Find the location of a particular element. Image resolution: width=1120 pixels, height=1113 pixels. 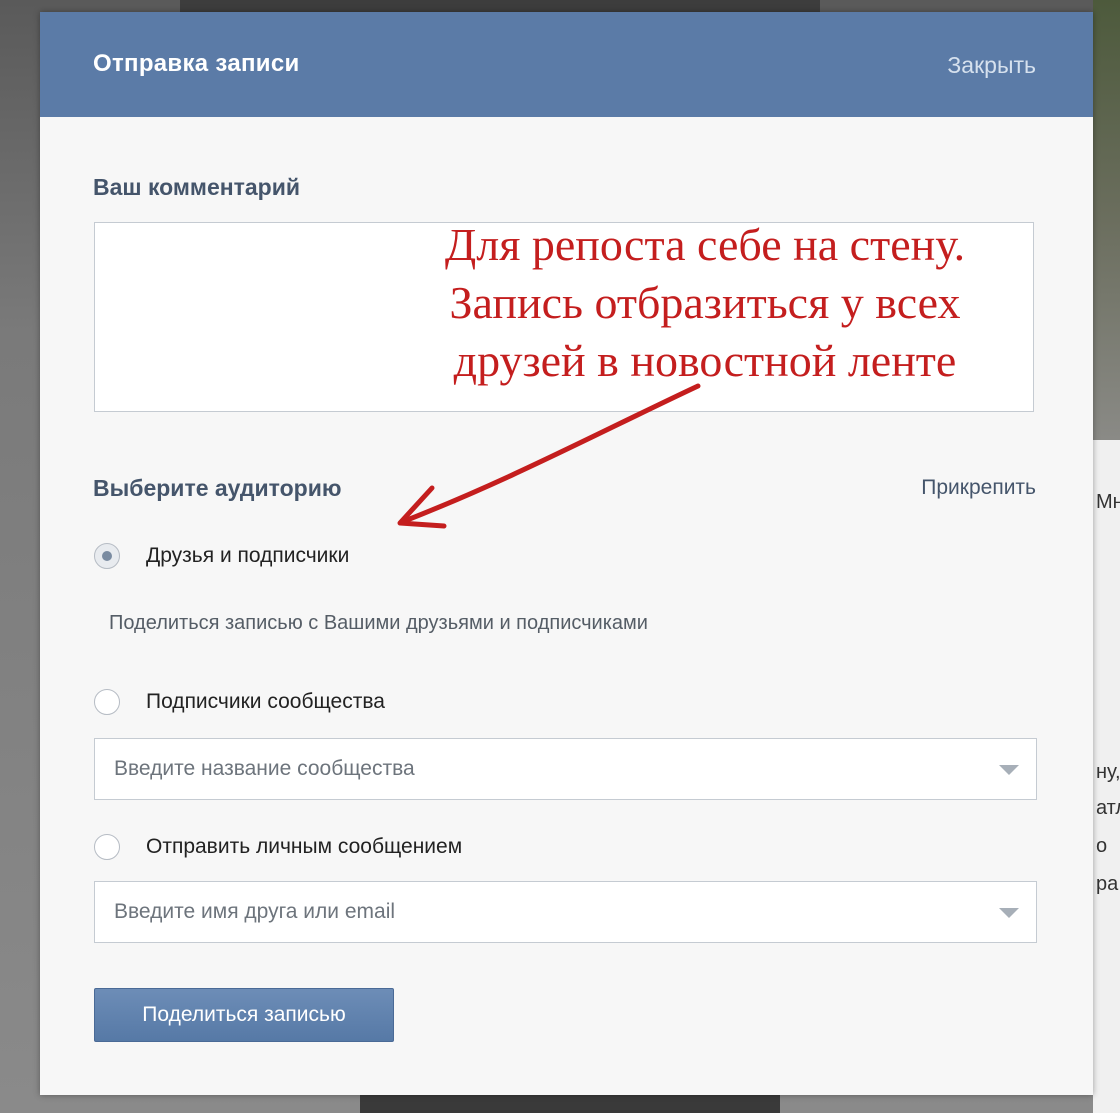

community-select-placeholder: Введите название сообщества is located at coordinates (264, 768).